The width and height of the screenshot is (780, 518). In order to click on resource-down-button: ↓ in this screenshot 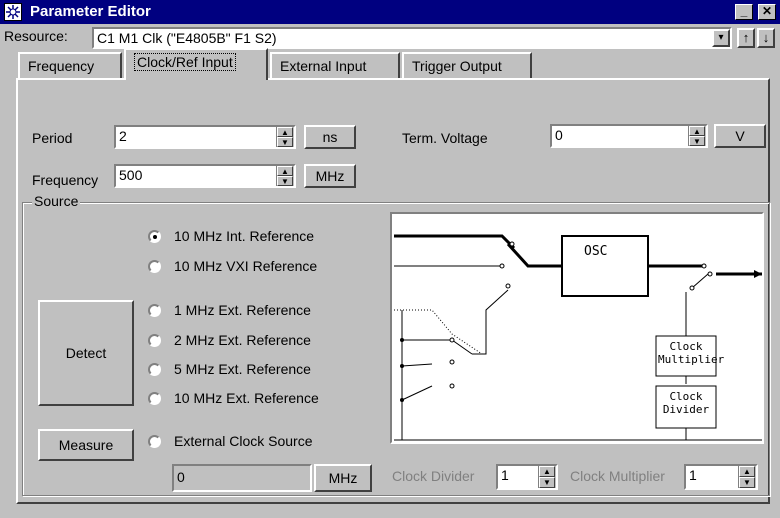, I will do `click(766, 38)`.